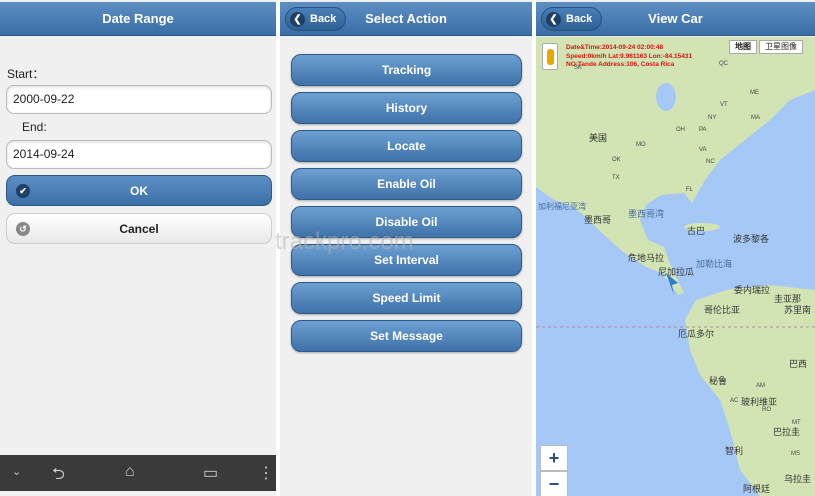 The height and width of the screenshot is (496, 815). I want to click on map-label: AC, so click(734, 401).